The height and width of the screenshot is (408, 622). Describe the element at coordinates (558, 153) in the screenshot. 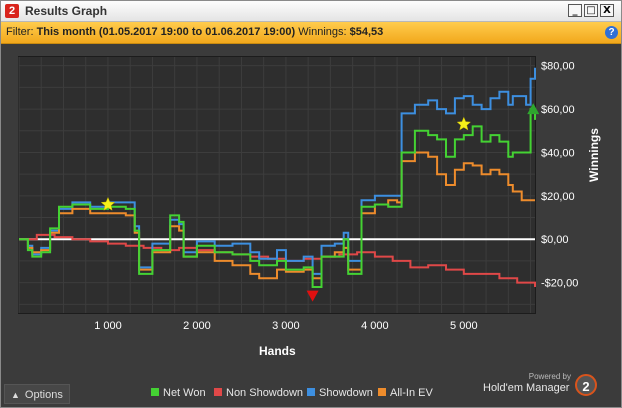

I see `y-tick-label: $40,00` at that location.